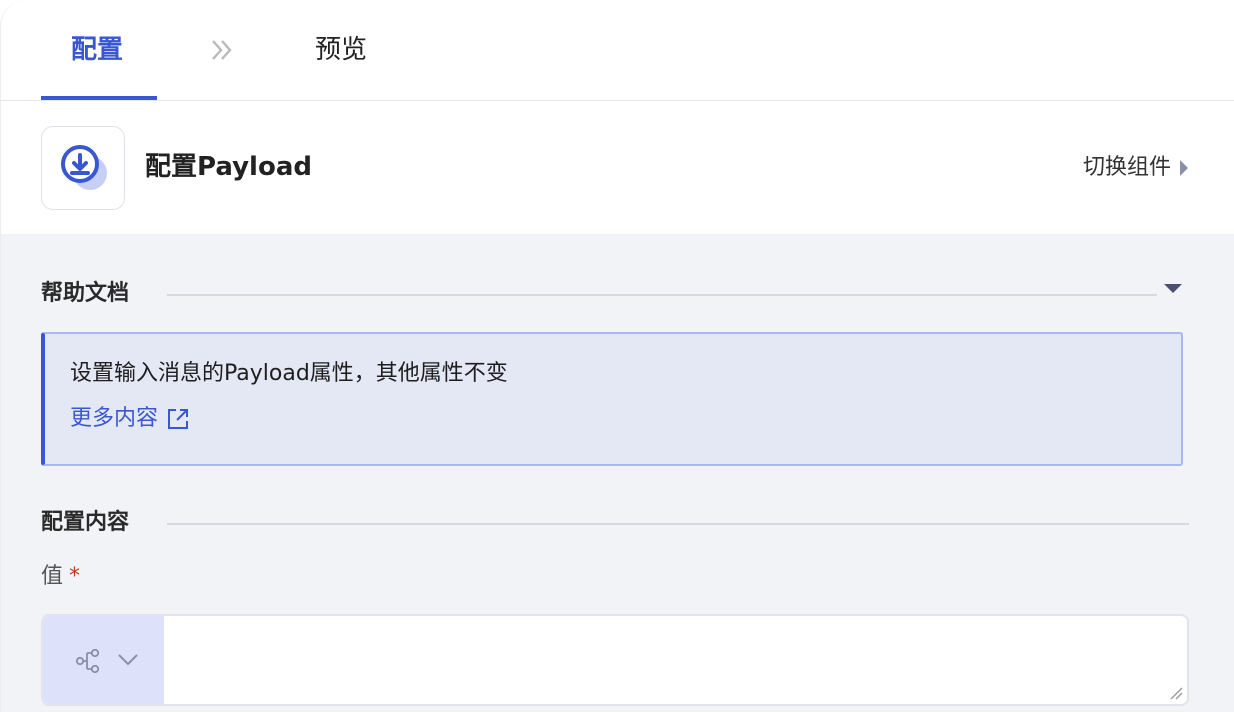  I want to click on caret-down-icon, so click(1173, 289).